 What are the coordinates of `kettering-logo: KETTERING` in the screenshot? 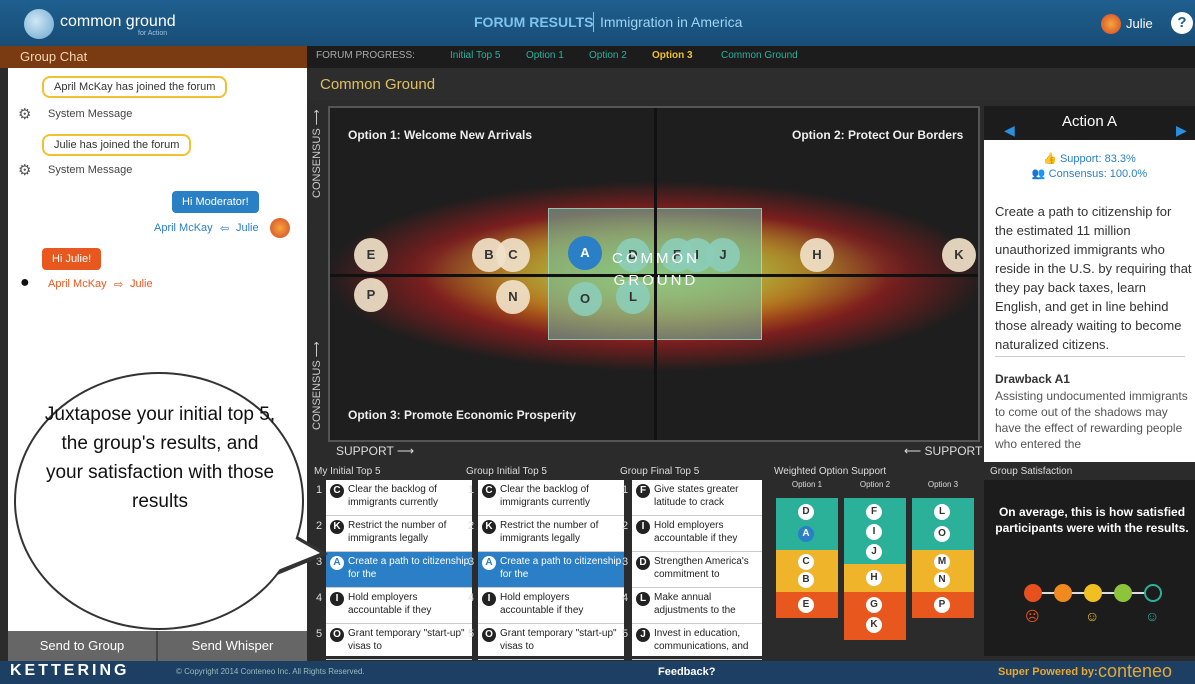 It's located at (70, 670).